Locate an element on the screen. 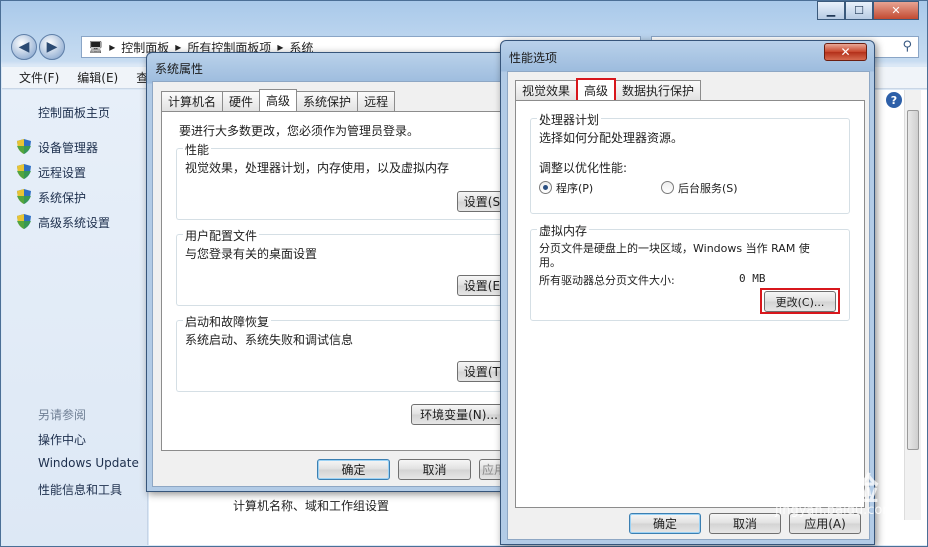 The width and height of the screenshot is (928, 547). close-button: ✕ is located at coordinates (896, 10).